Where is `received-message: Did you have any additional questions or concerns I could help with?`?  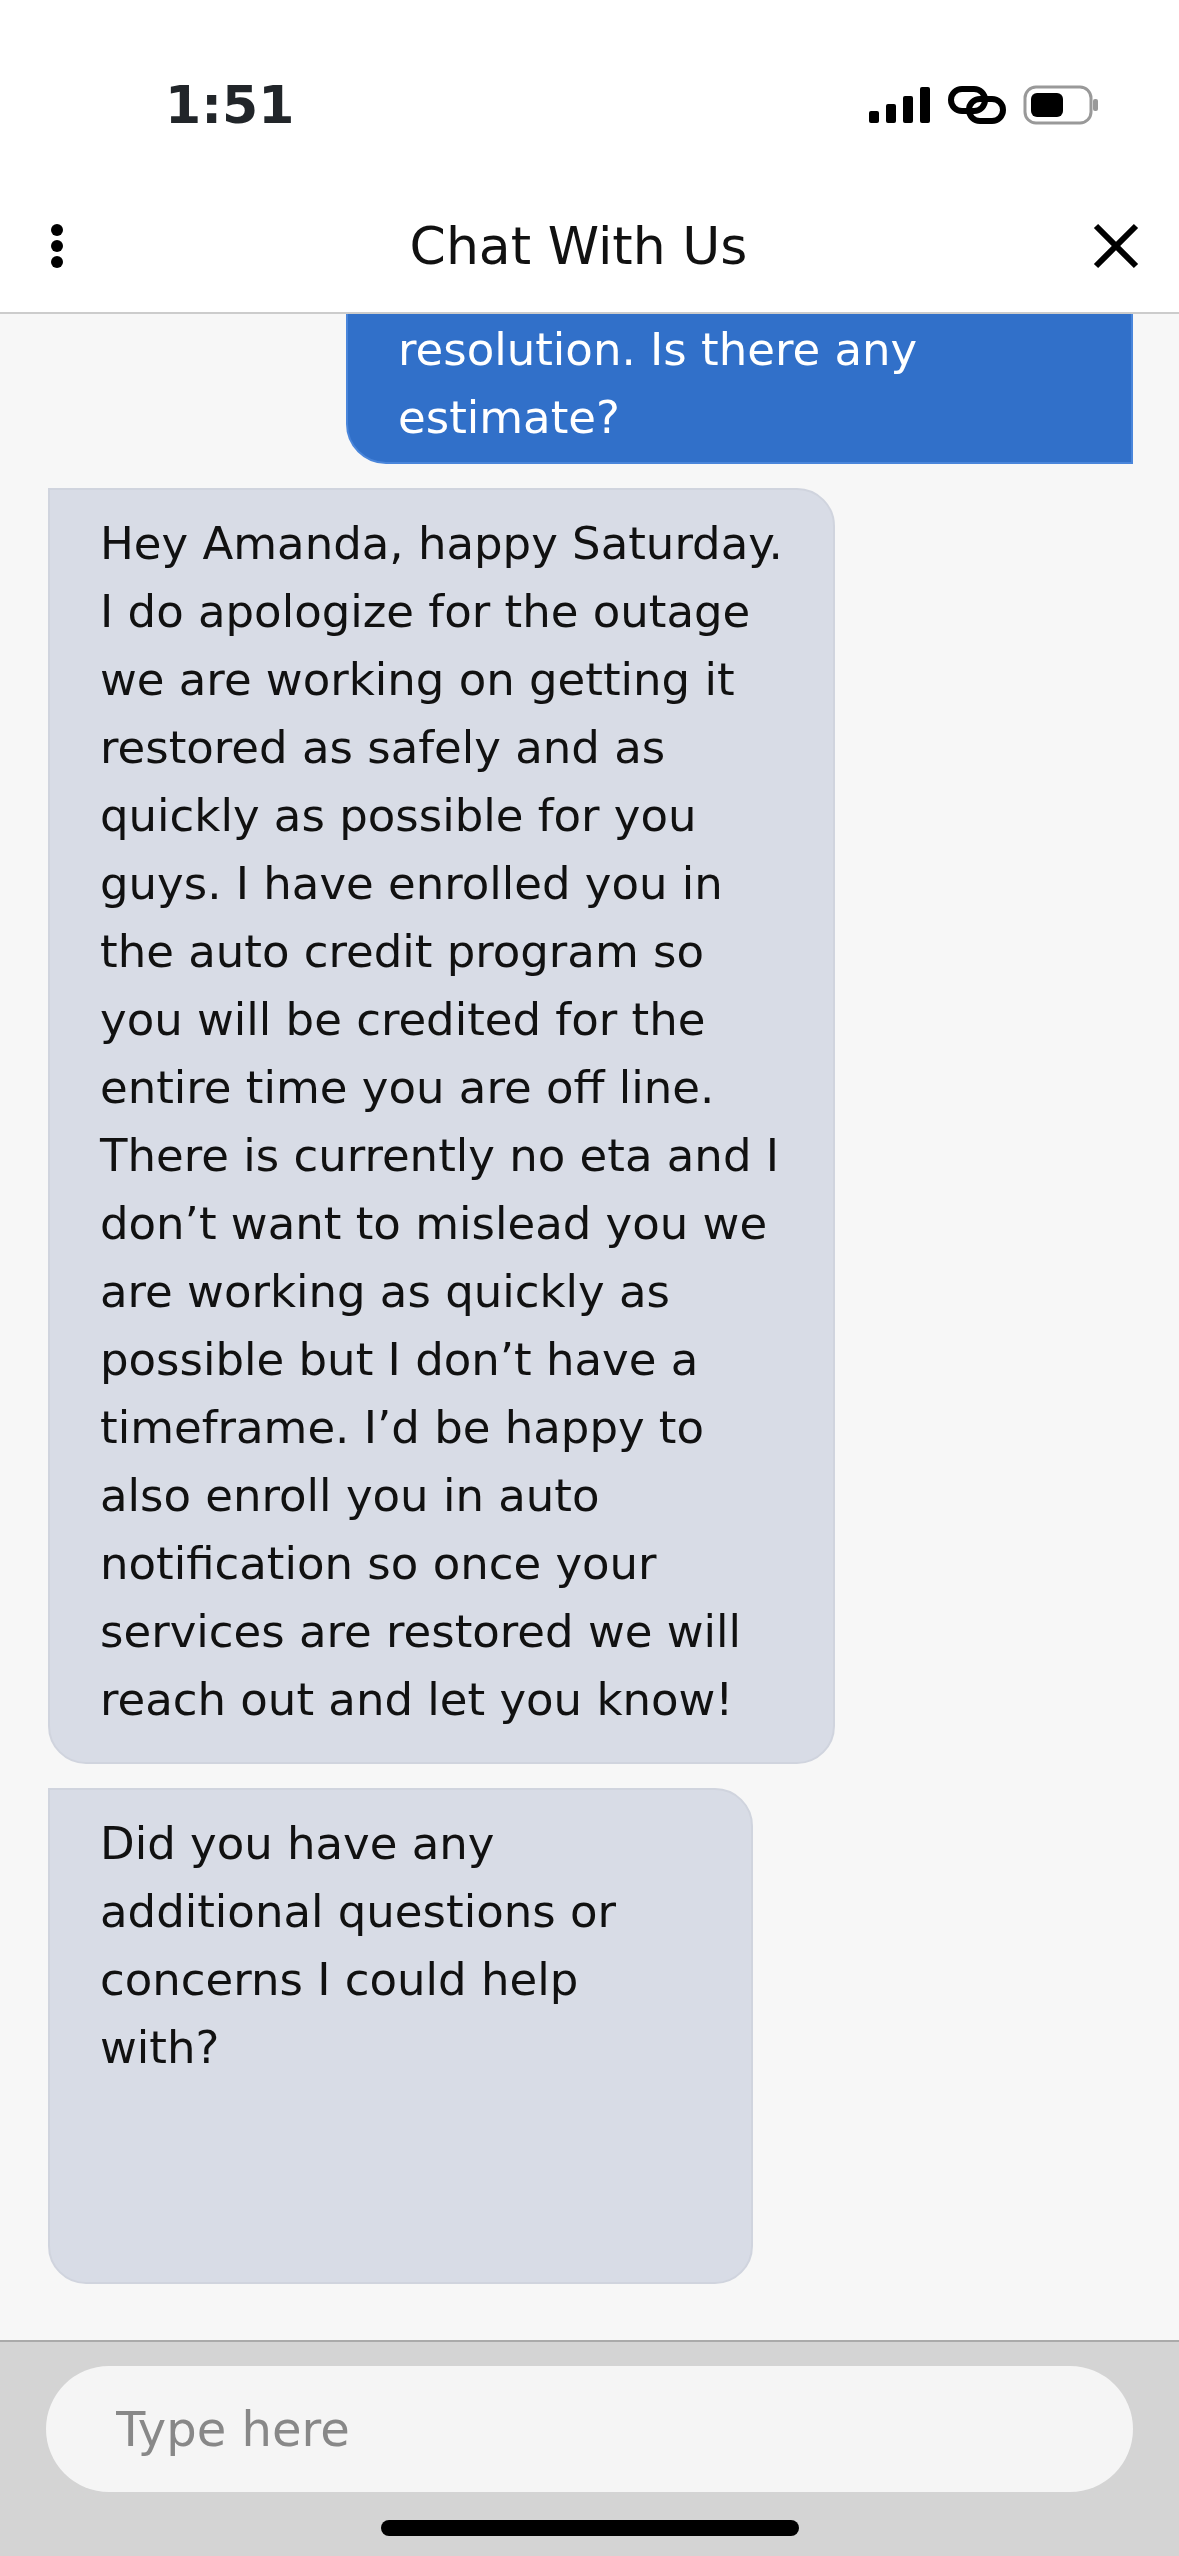
received-message: Did you have any additional questions or concerns I could help with? is located at coordinates (400, 2036).